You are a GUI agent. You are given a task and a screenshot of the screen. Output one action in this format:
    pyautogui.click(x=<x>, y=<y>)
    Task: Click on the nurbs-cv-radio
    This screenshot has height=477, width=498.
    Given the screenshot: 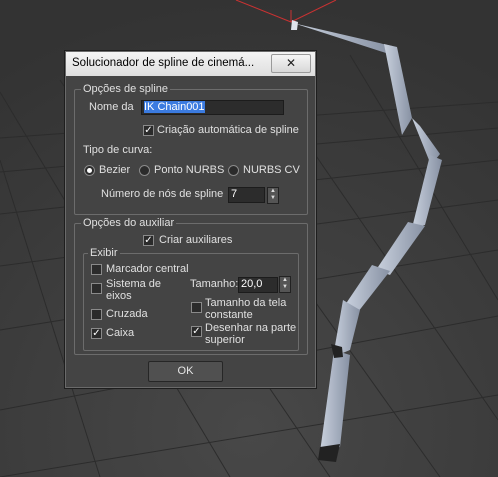 What is the action you would take?
    pyautogui.click(x=233, y=170)
    